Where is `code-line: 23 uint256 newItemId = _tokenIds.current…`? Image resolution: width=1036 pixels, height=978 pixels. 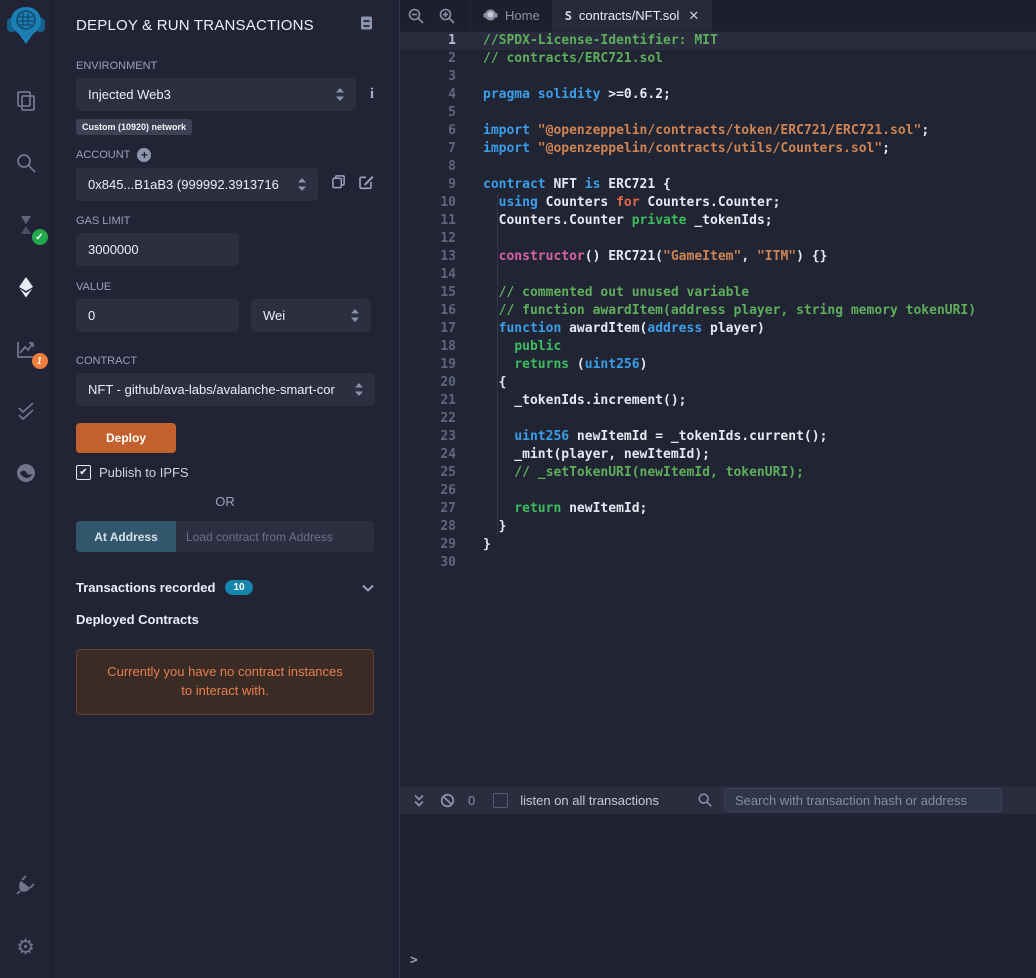
code-line: 23 uint256 newItemId = _tokenIds.current… is located at coordinates (718, 437).